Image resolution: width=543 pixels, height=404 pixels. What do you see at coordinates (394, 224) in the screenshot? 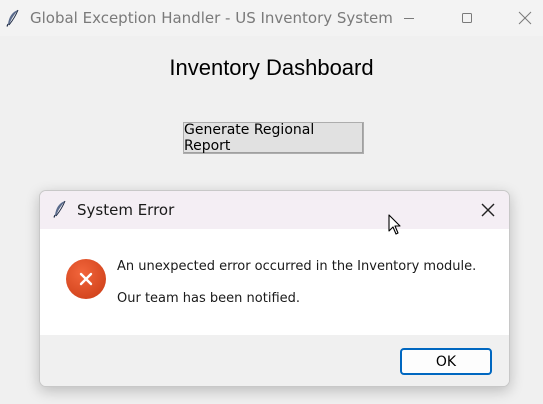
I see `mouse-cursor-icon` at bounding box center [394, 224].